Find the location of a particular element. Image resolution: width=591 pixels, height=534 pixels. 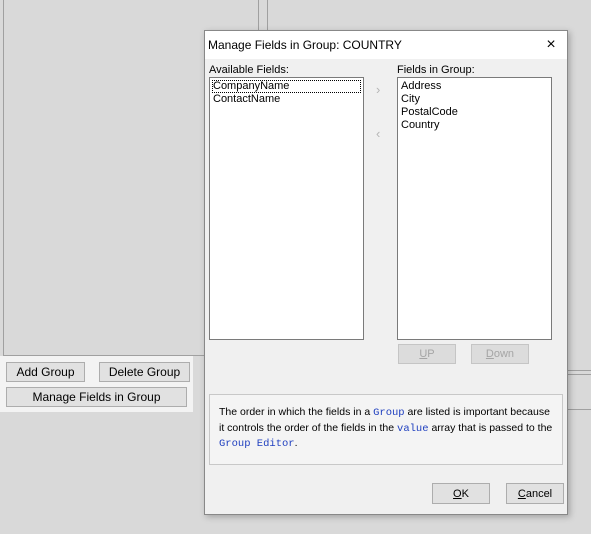

down-button: Down is located at coordinates (500, 354).